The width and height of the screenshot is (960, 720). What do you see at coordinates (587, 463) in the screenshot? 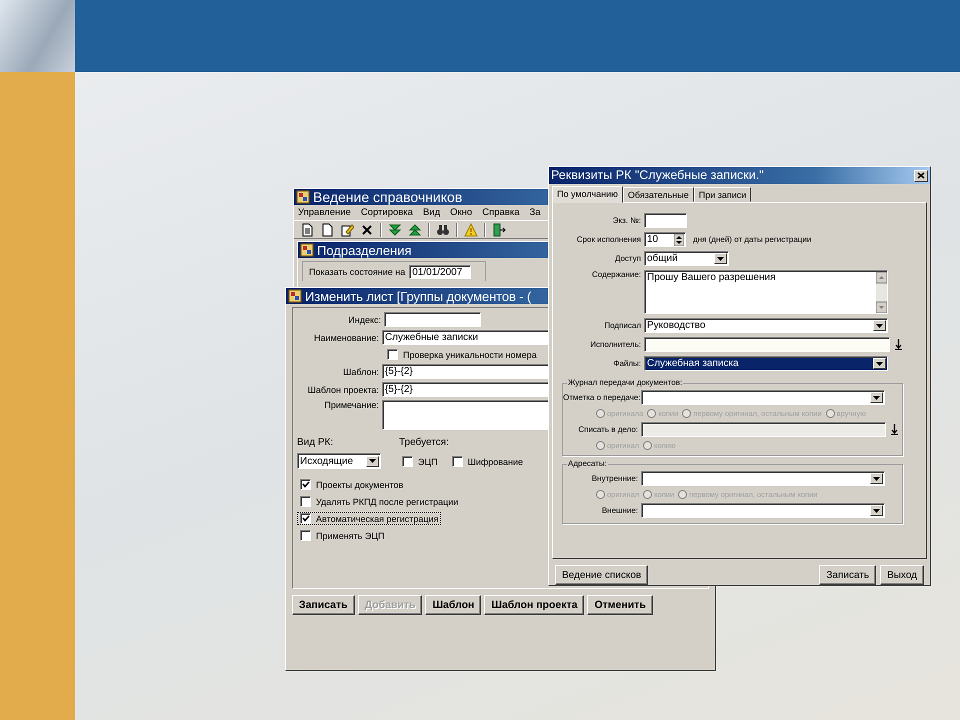
I see `group-title: Адресаты:` at bounding box center [587, 463].